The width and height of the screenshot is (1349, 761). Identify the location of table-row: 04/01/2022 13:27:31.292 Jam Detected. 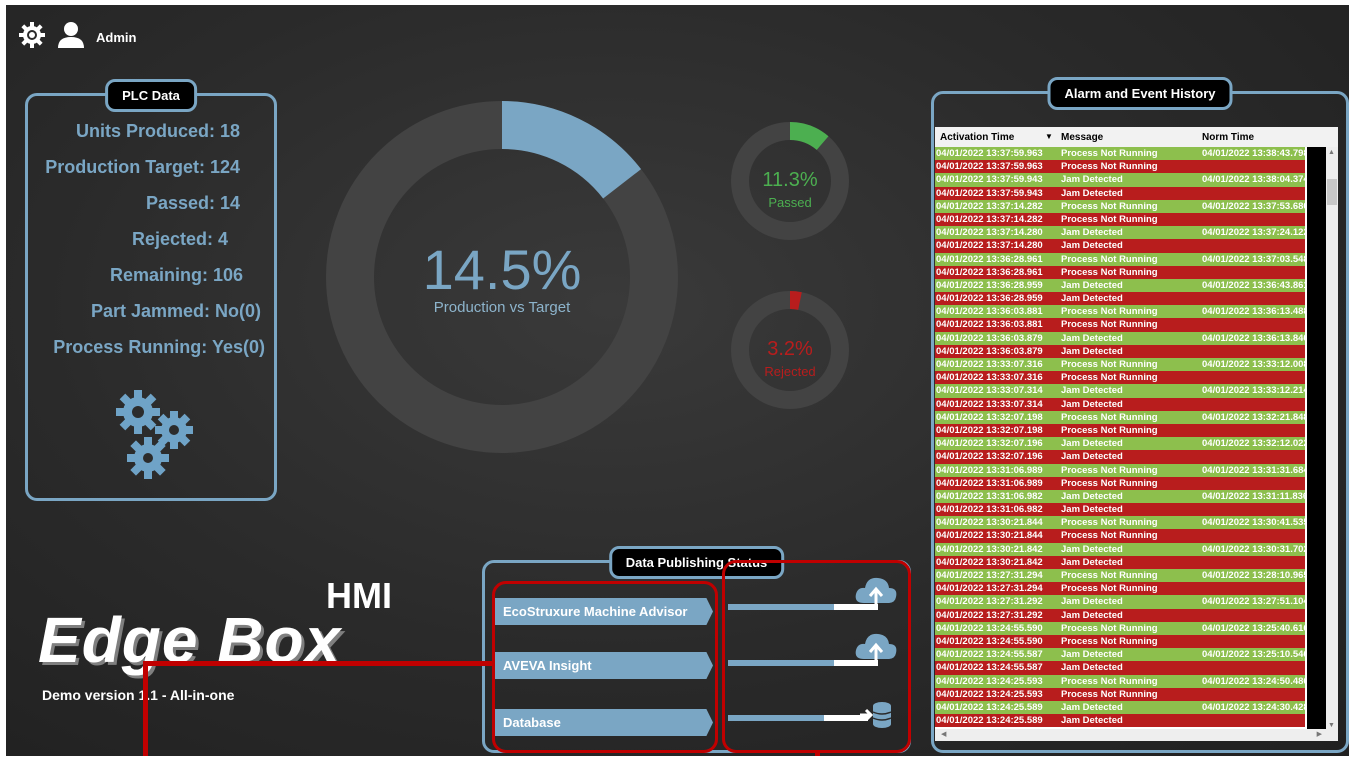
(1120, 615).